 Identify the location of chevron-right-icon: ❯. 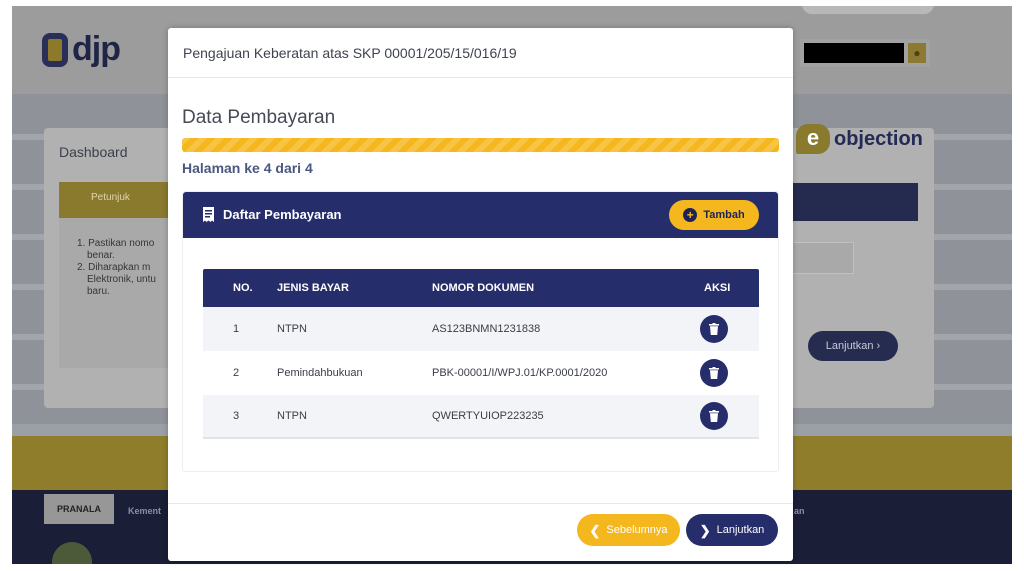
(705, 530).